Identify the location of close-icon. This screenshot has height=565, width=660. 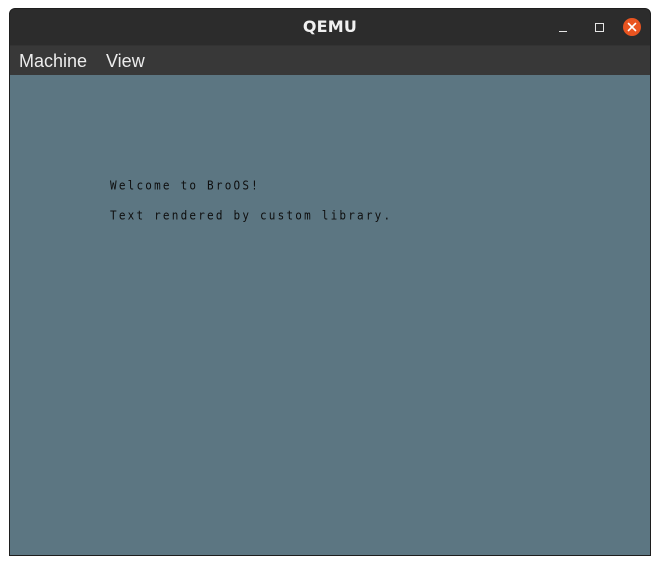
(632, 27).